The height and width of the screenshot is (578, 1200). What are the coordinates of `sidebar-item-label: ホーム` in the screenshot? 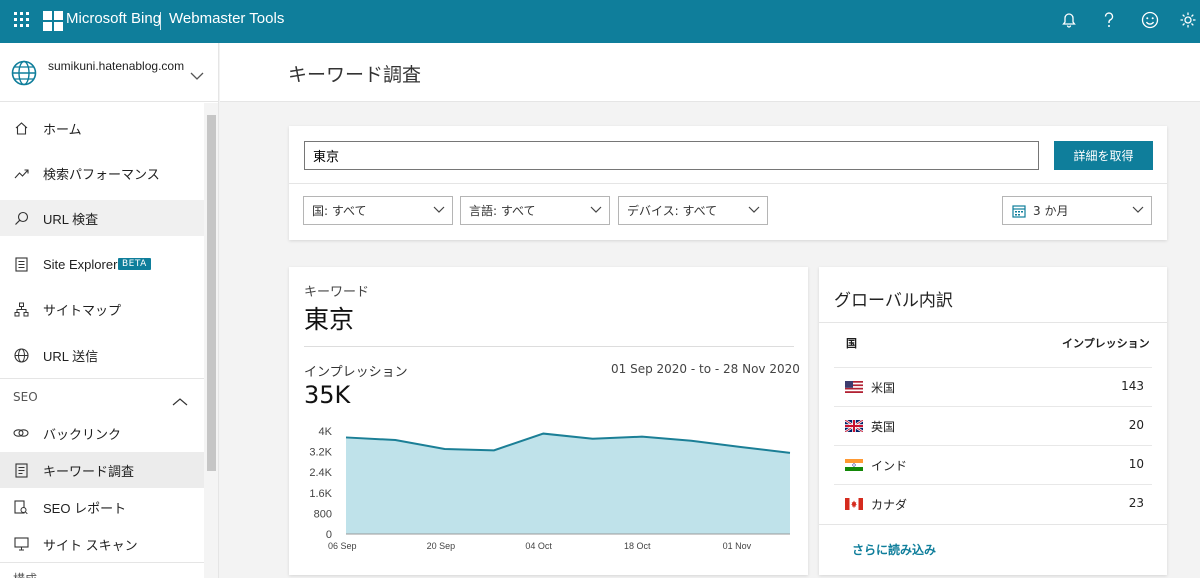 It's located at (62, 129).